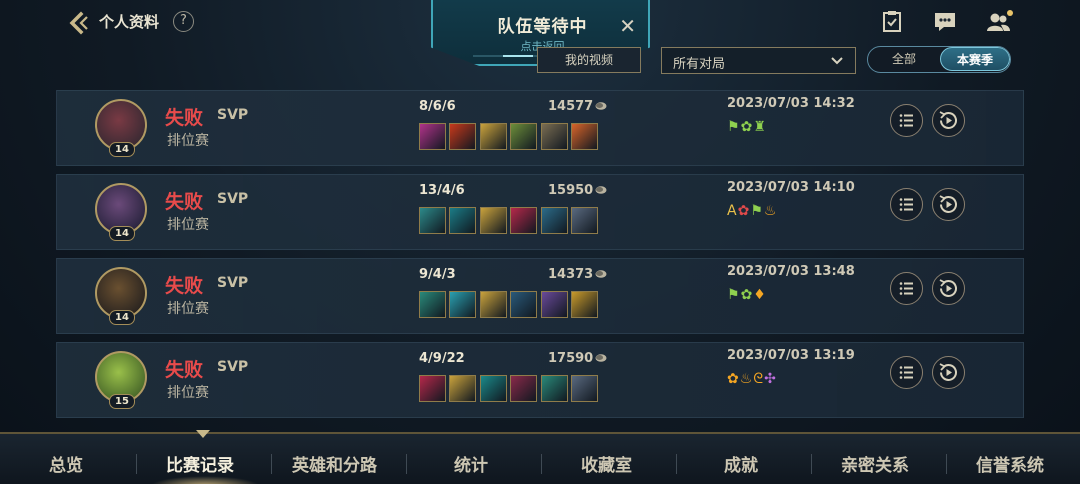  What do you see at coordinates (437, 274) in the screenshot?
I see `kda: 9/4/3` at bounding box center [437, 274].